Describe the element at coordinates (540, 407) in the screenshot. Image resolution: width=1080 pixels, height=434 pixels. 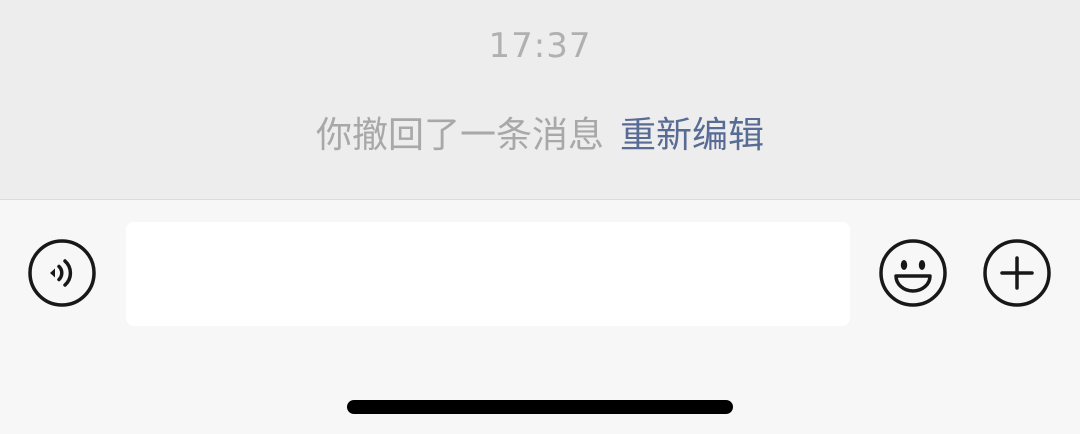
I see `home-indicator` at that location.